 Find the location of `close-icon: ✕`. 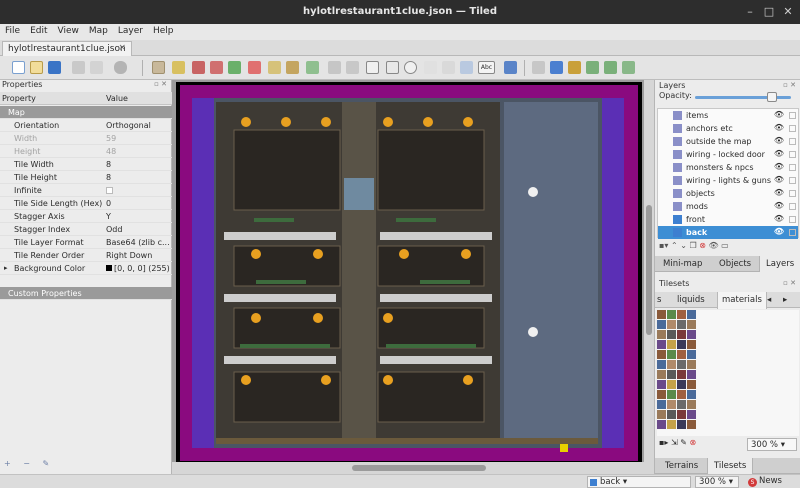

close-icon: ✕ is located at coordinates (788, 12).